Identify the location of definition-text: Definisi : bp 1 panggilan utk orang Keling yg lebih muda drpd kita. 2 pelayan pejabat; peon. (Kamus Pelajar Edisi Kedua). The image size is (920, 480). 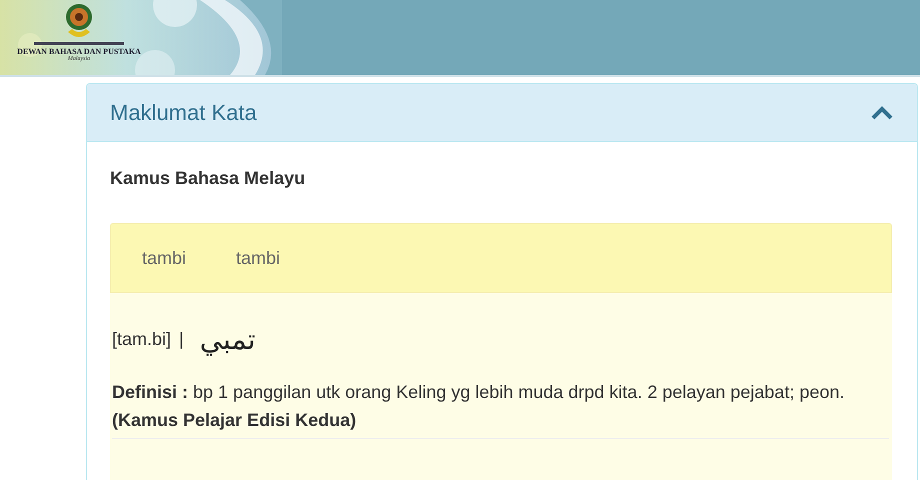
(500, 408).